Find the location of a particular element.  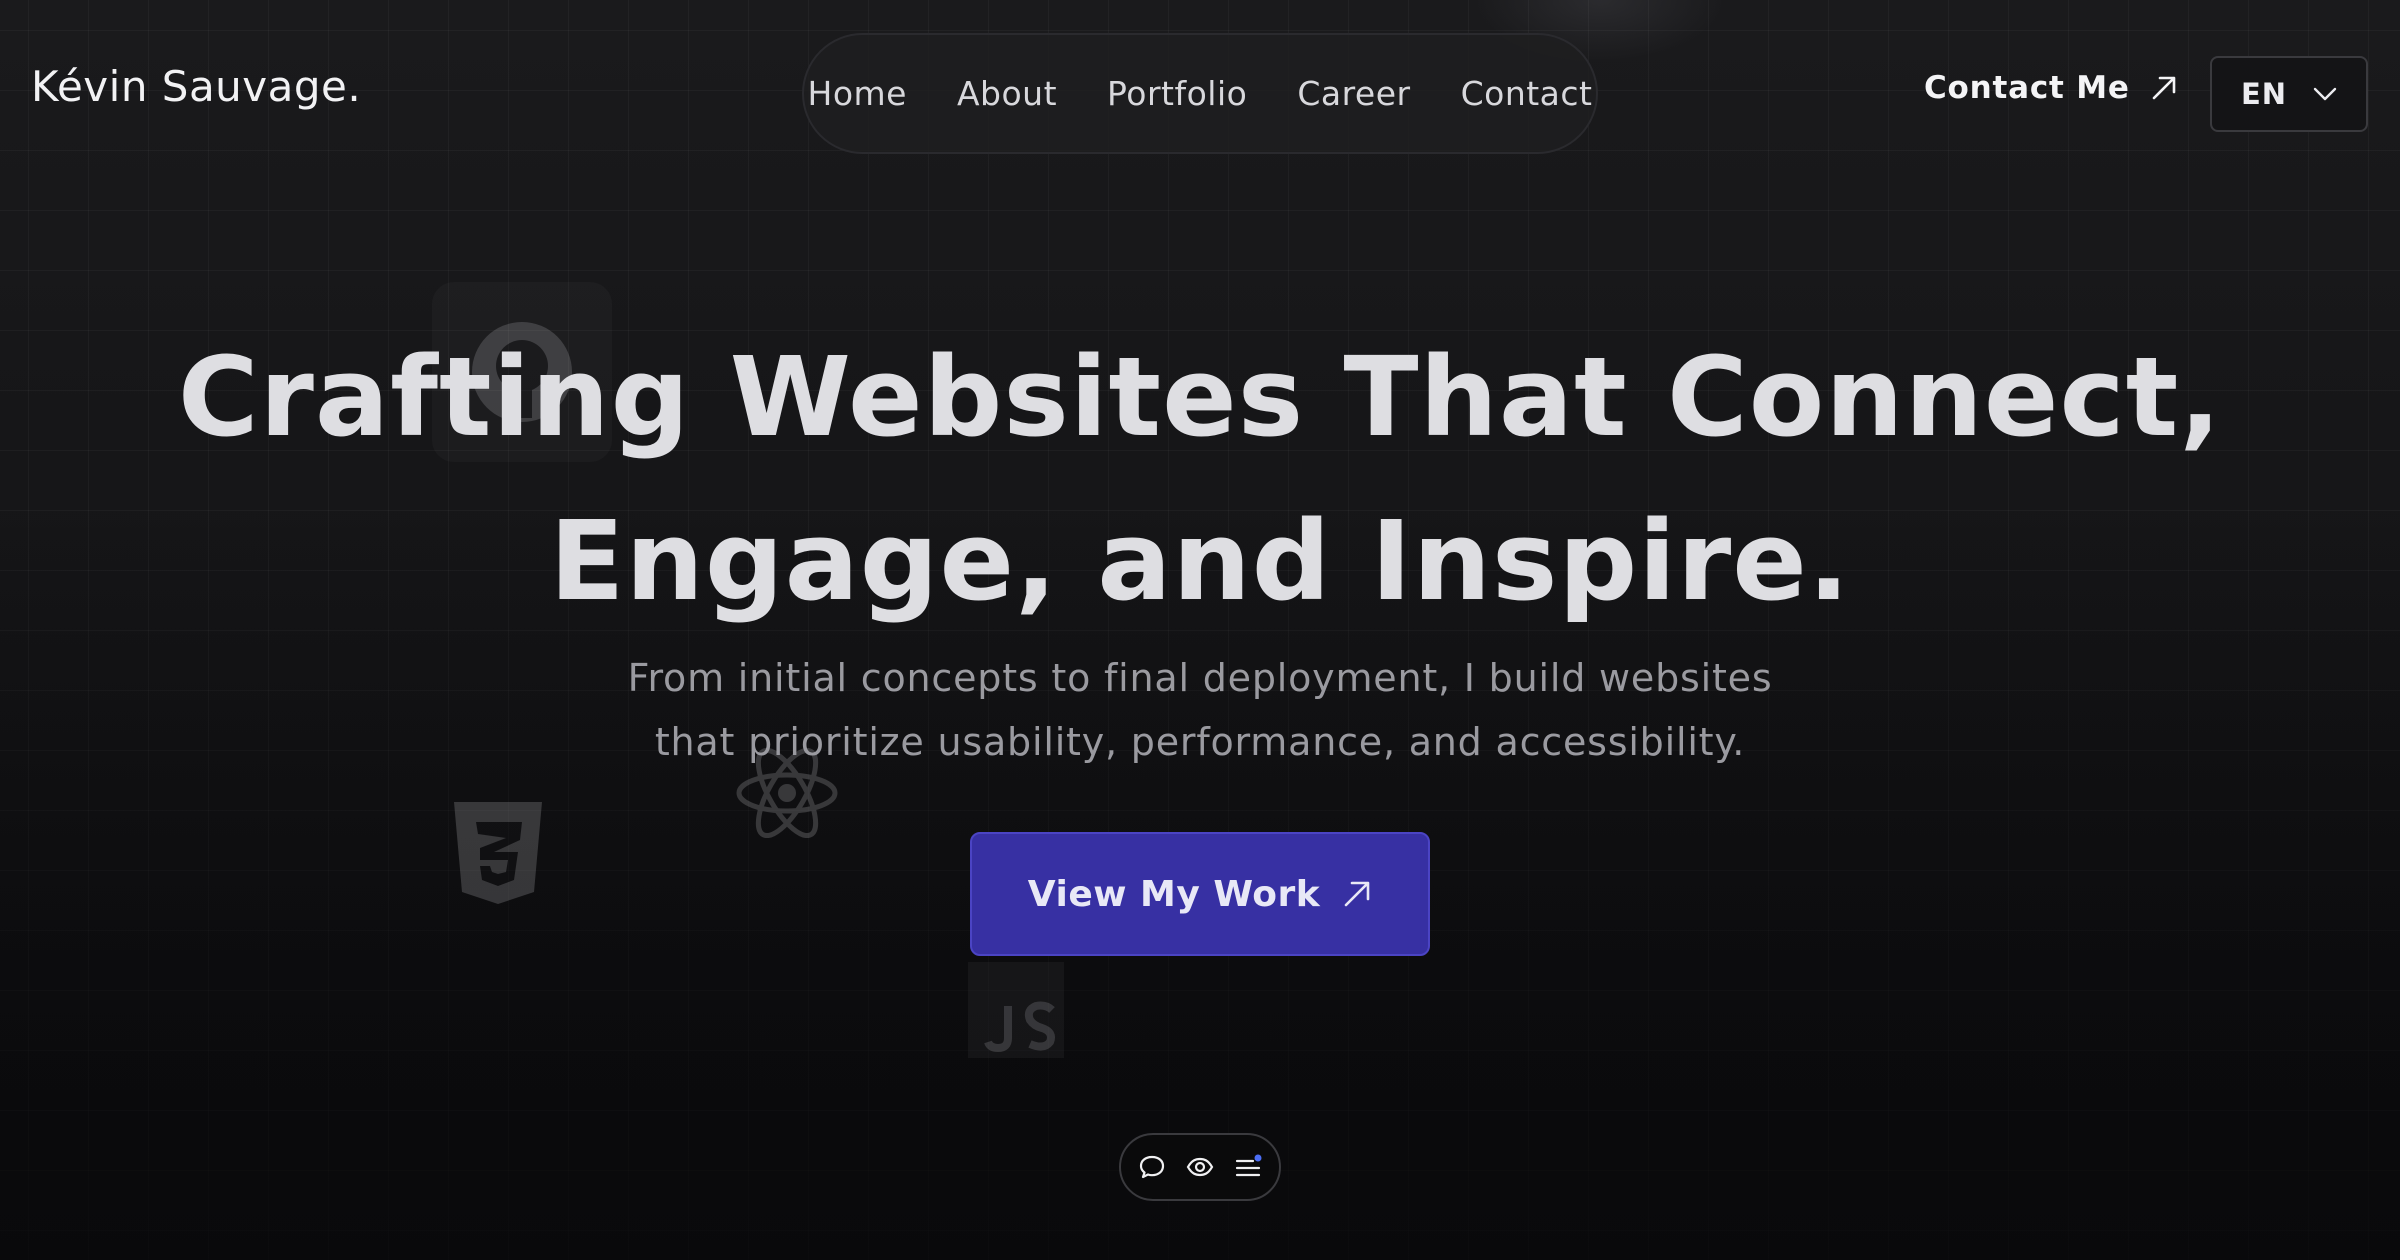

site-logo: Kévin Sauvage. is located at coordinates (196, 86).